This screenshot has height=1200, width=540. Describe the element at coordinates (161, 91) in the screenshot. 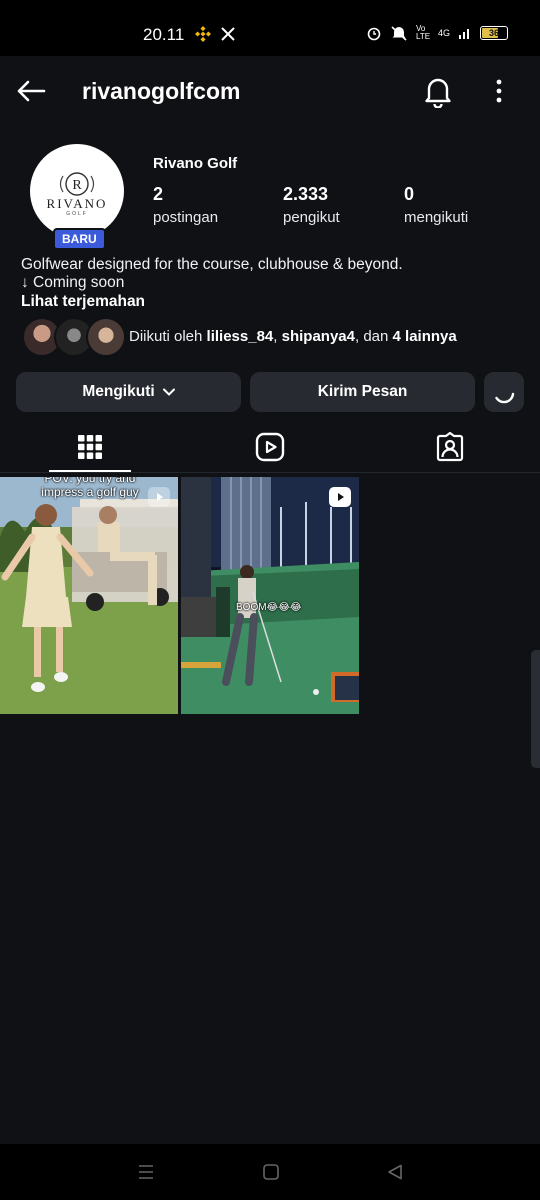

I see `profile-username: rivanogolfcom` at that location.